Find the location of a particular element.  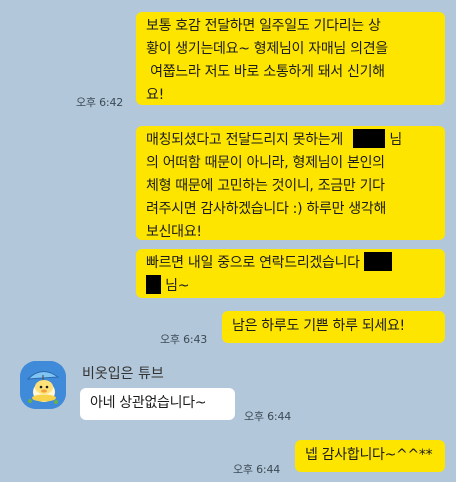

message-line: 체형 때문에 고민하는 것이니, 조금만 기다 is located at coordinates (265, 186).